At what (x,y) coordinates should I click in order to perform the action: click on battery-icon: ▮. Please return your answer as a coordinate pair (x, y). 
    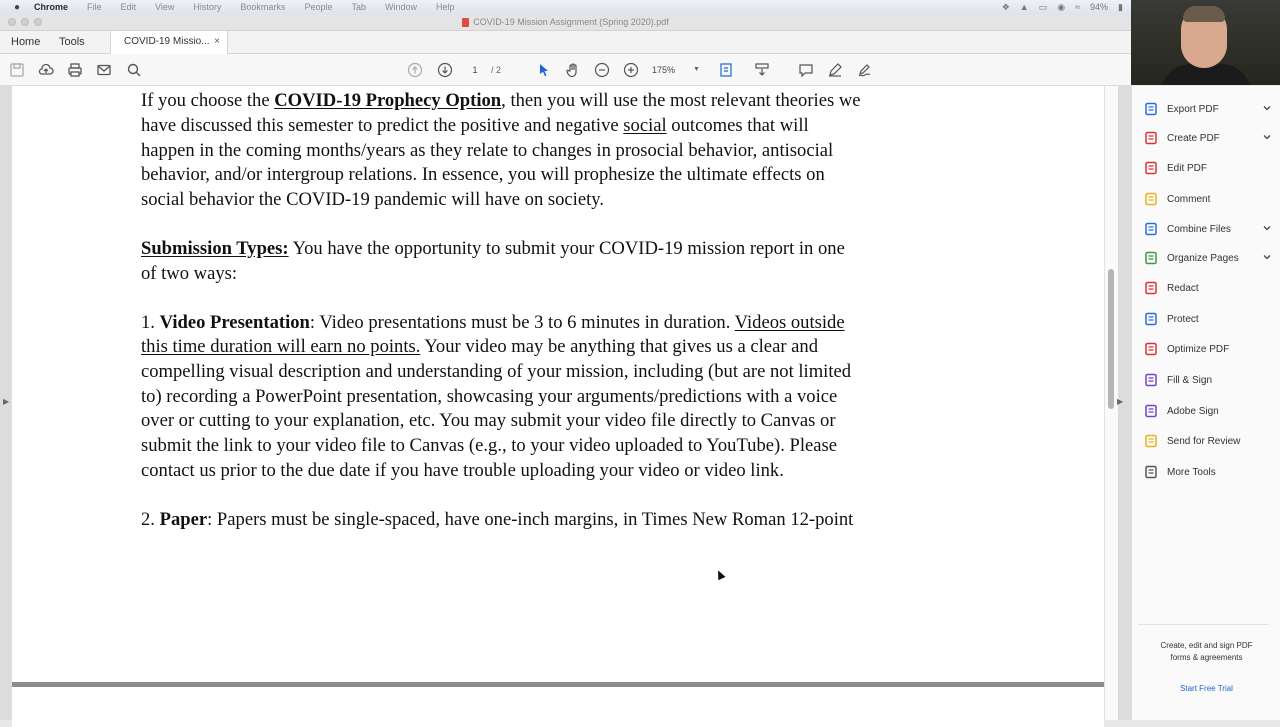
    Looking at the image, I should click on (1120, 7).